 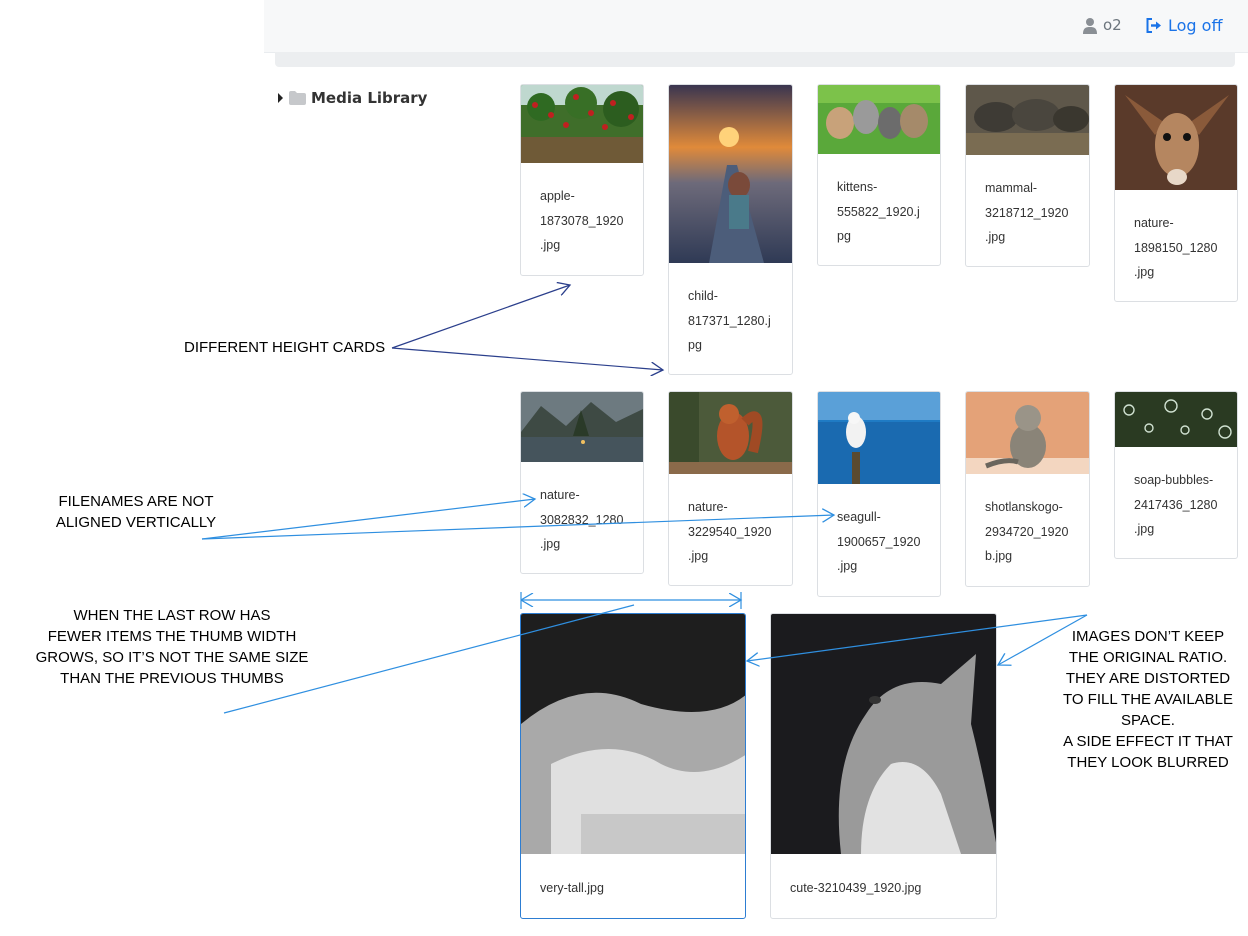 What do you see at coordinates (917, 637) in the screenshot?
I see `arrow-to-very-tall` at bounding box center [917, 637].